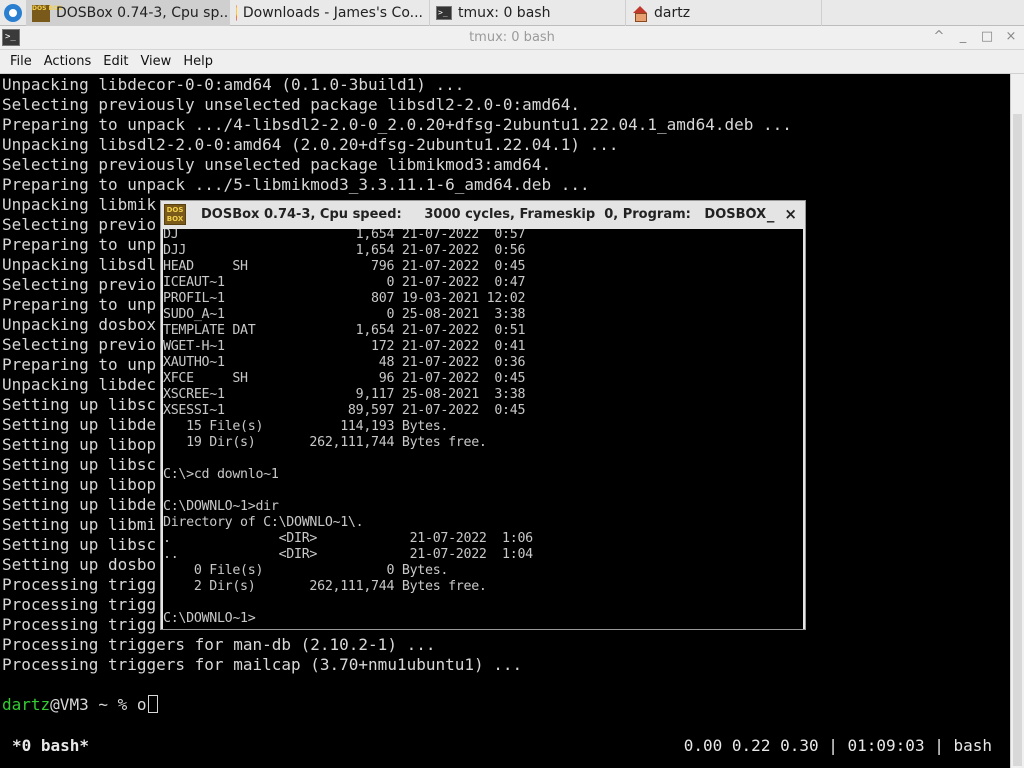 This screenshot has width=1024, height=768. I want to click on task-label: dartz, so click(672, 13).